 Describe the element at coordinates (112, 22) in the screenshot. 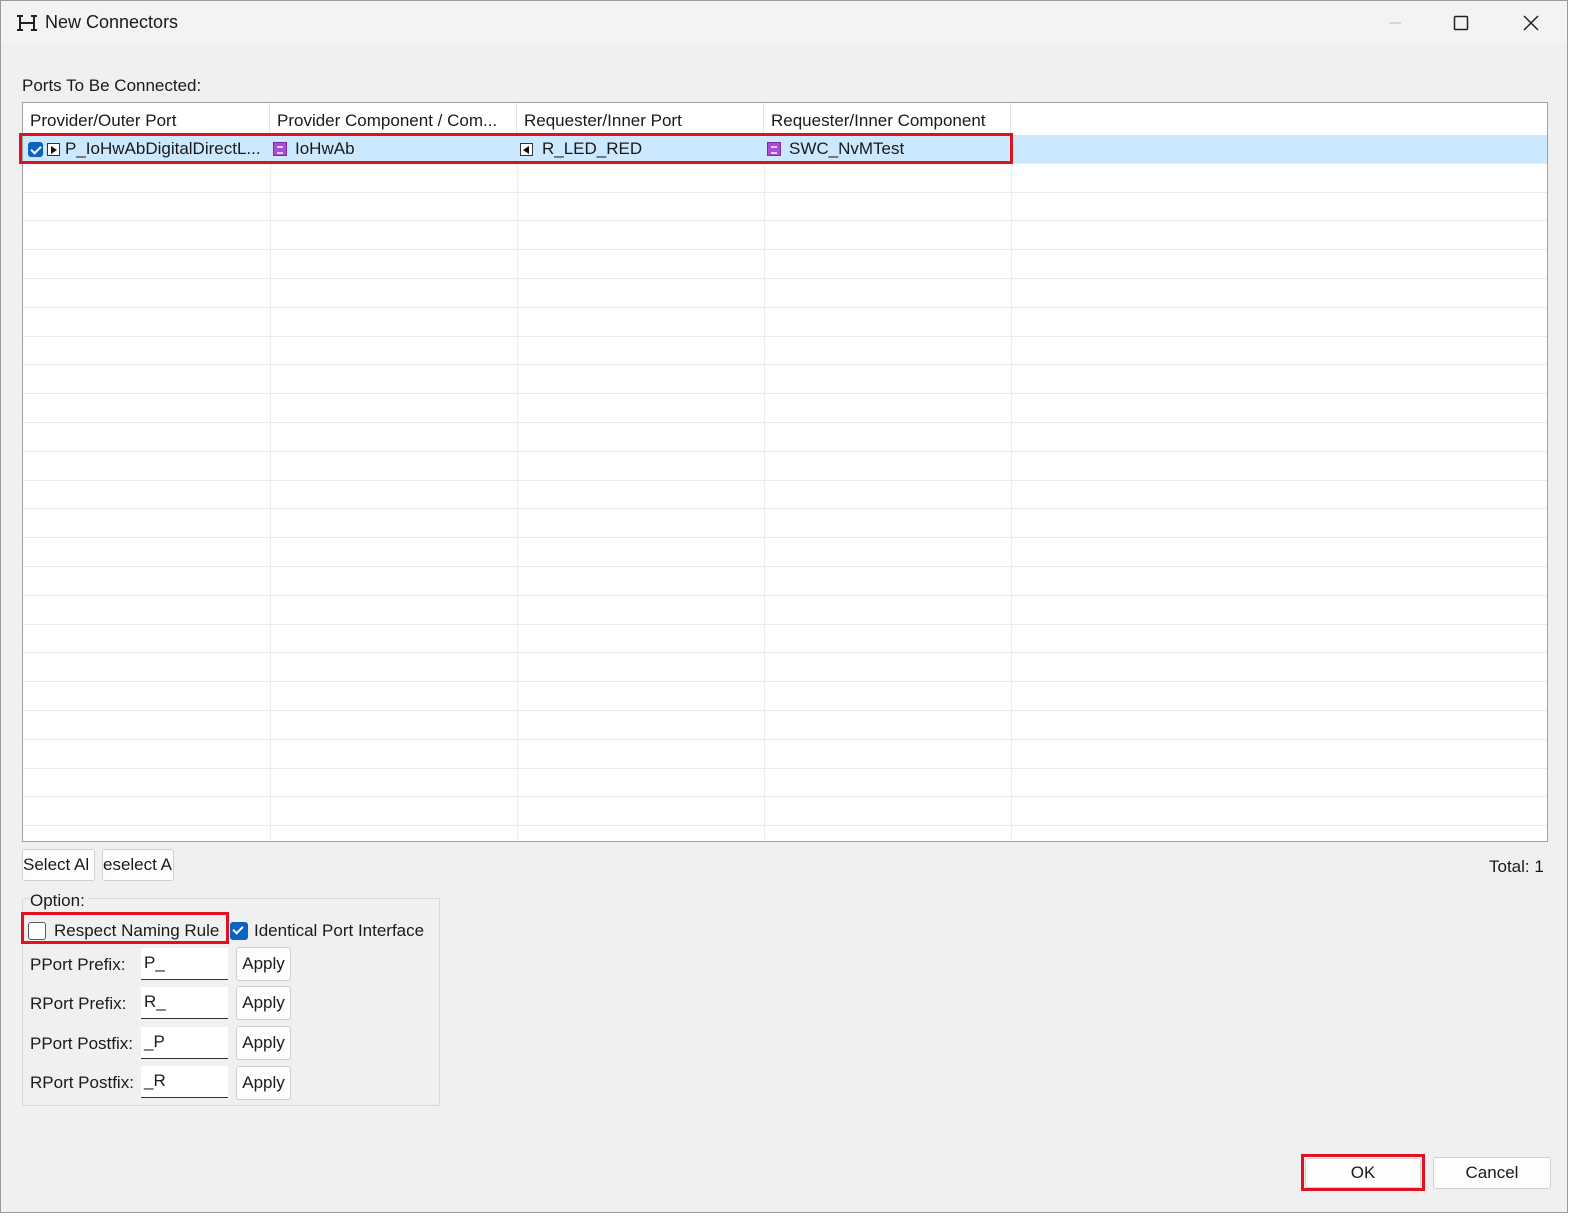

I see `window-title: New Connectors` at that location.